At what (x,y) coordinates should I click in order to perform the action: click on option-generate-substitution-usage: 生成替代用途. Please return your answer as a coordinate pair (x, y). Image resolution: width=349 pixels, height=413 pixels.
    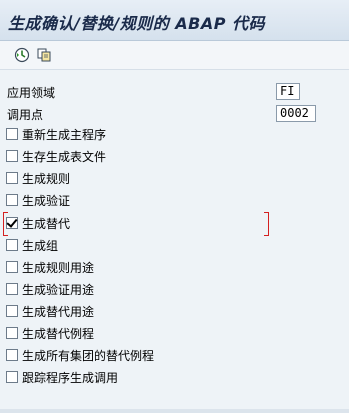
    Looking at the image, I should click on (50, 311).